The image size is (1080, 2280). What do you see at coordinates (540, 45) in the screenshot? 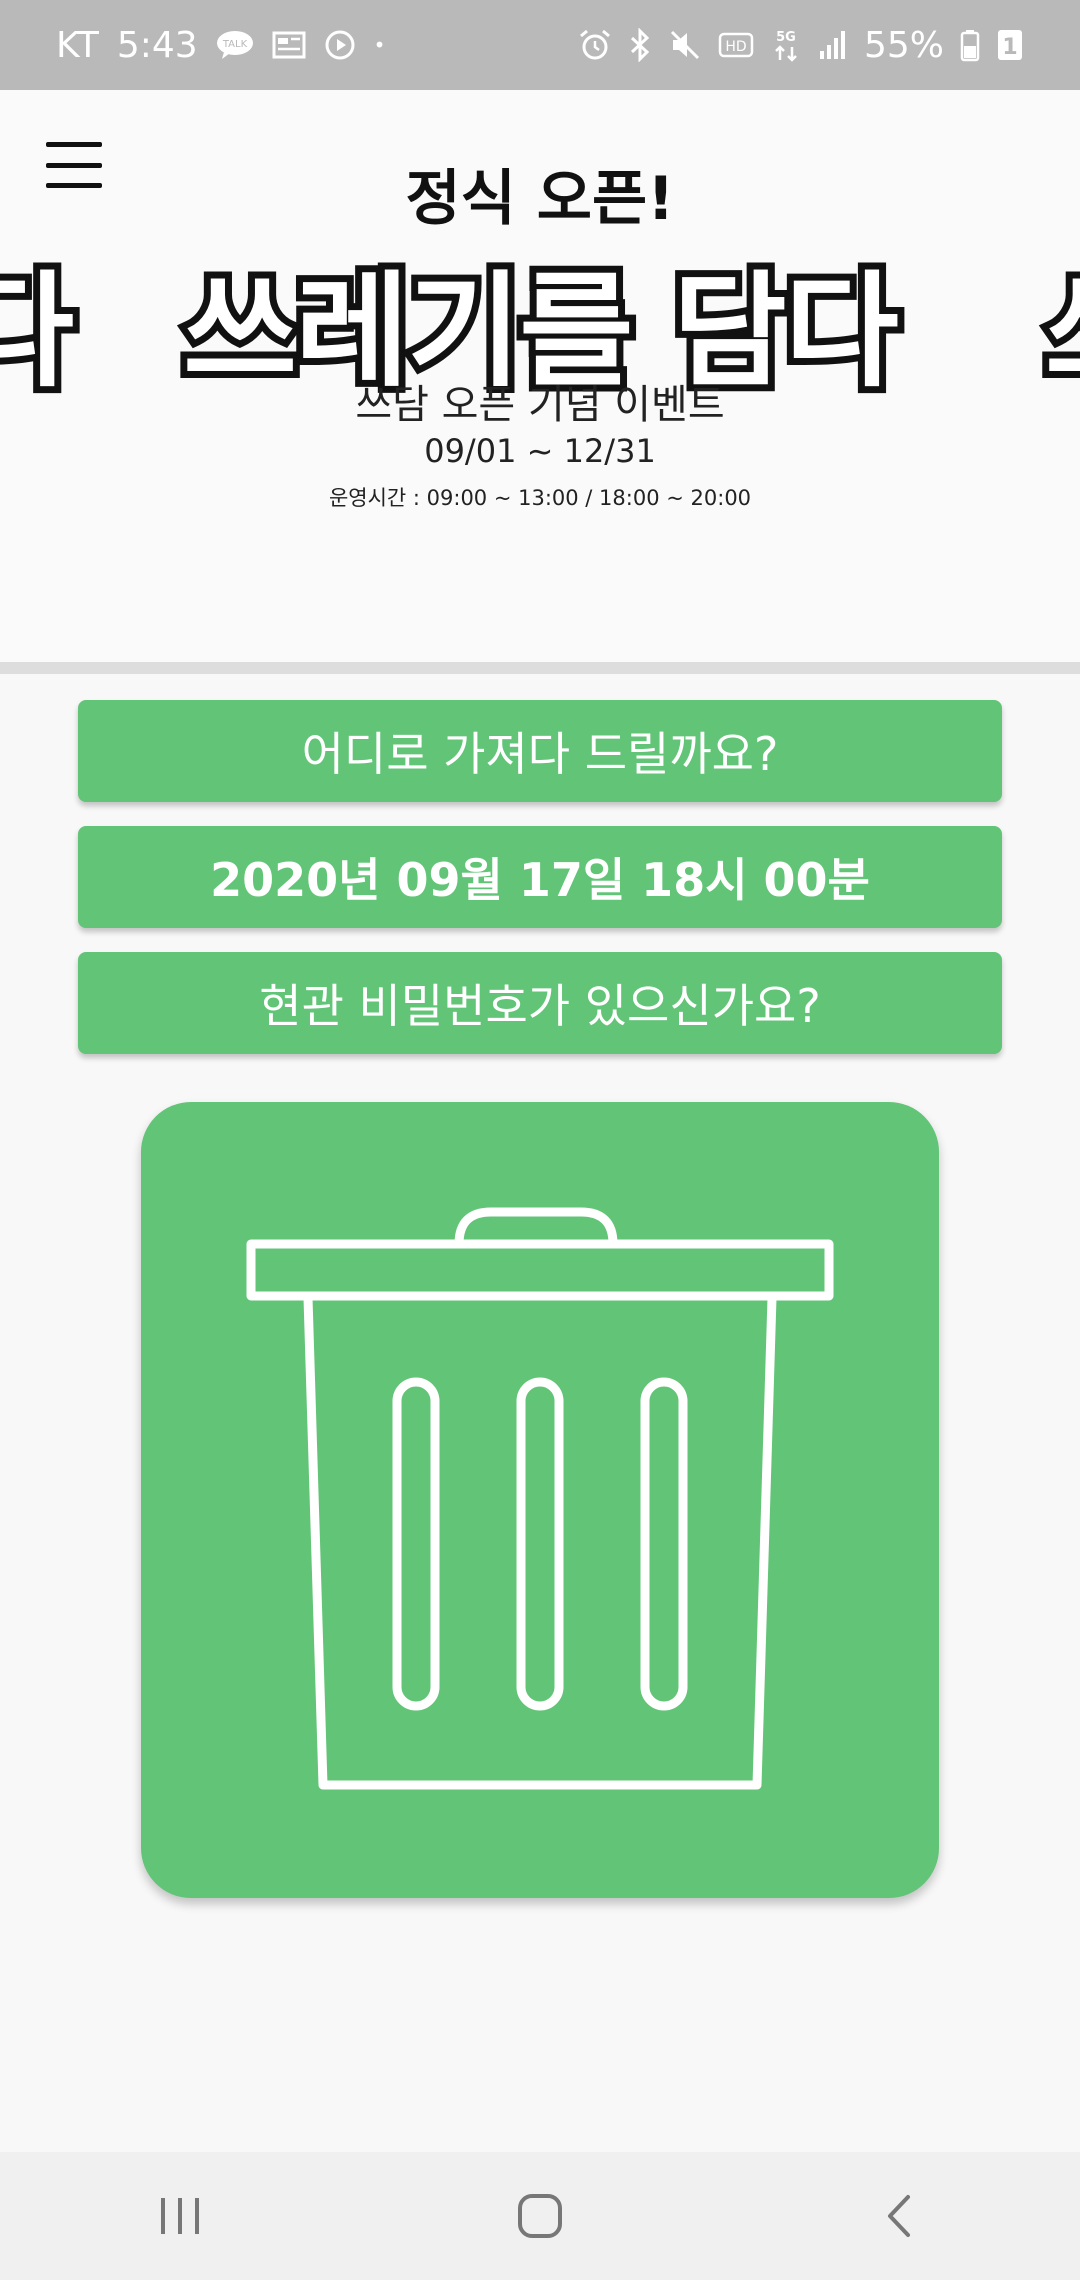
I see `status-bar: KT 5:43 TALK • HD 5G 55% 1` at bounding box center [540, 45].